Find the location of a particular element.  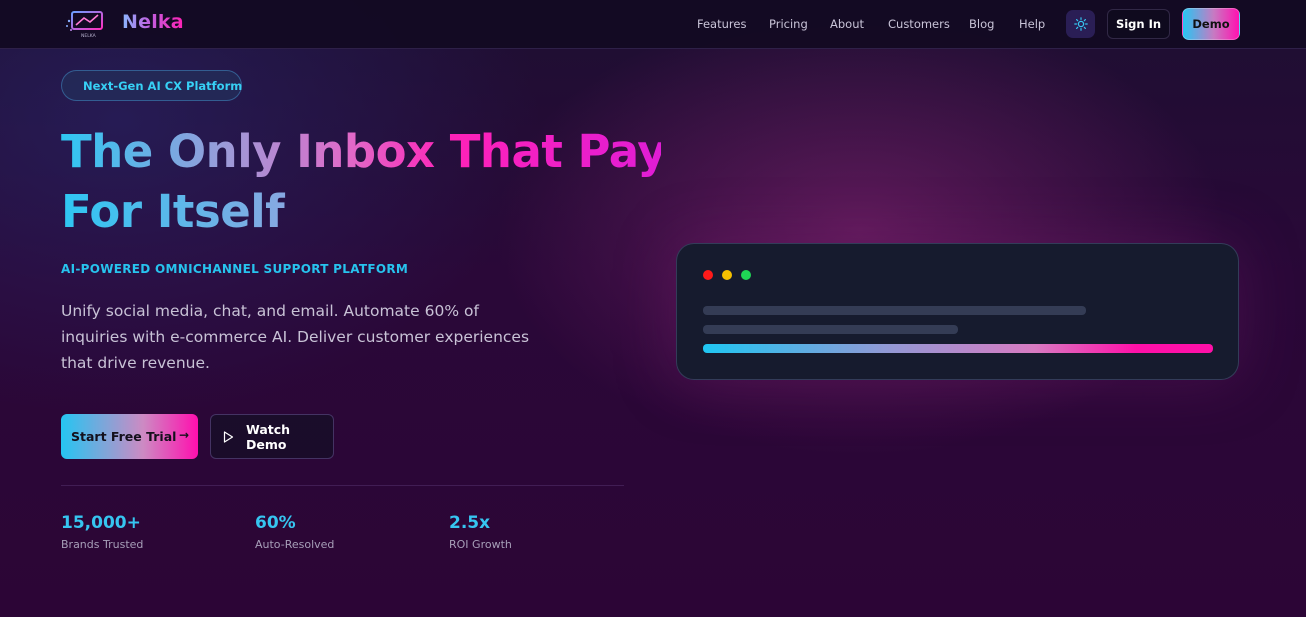

logo-icon: NELKA is located at coordinates (84, 25).